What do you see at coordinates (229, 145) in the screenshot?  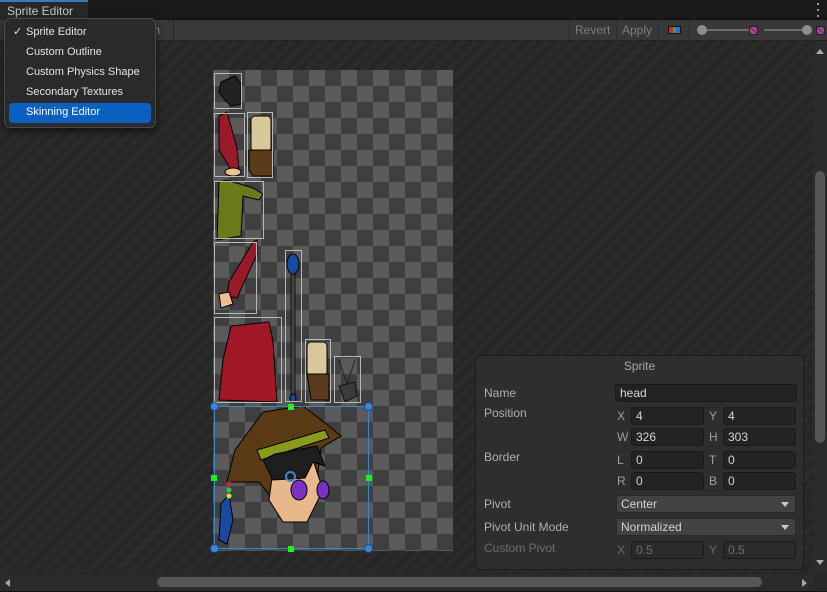 I see `sprite-rect-arm-left` at bounding box center [229, 145].